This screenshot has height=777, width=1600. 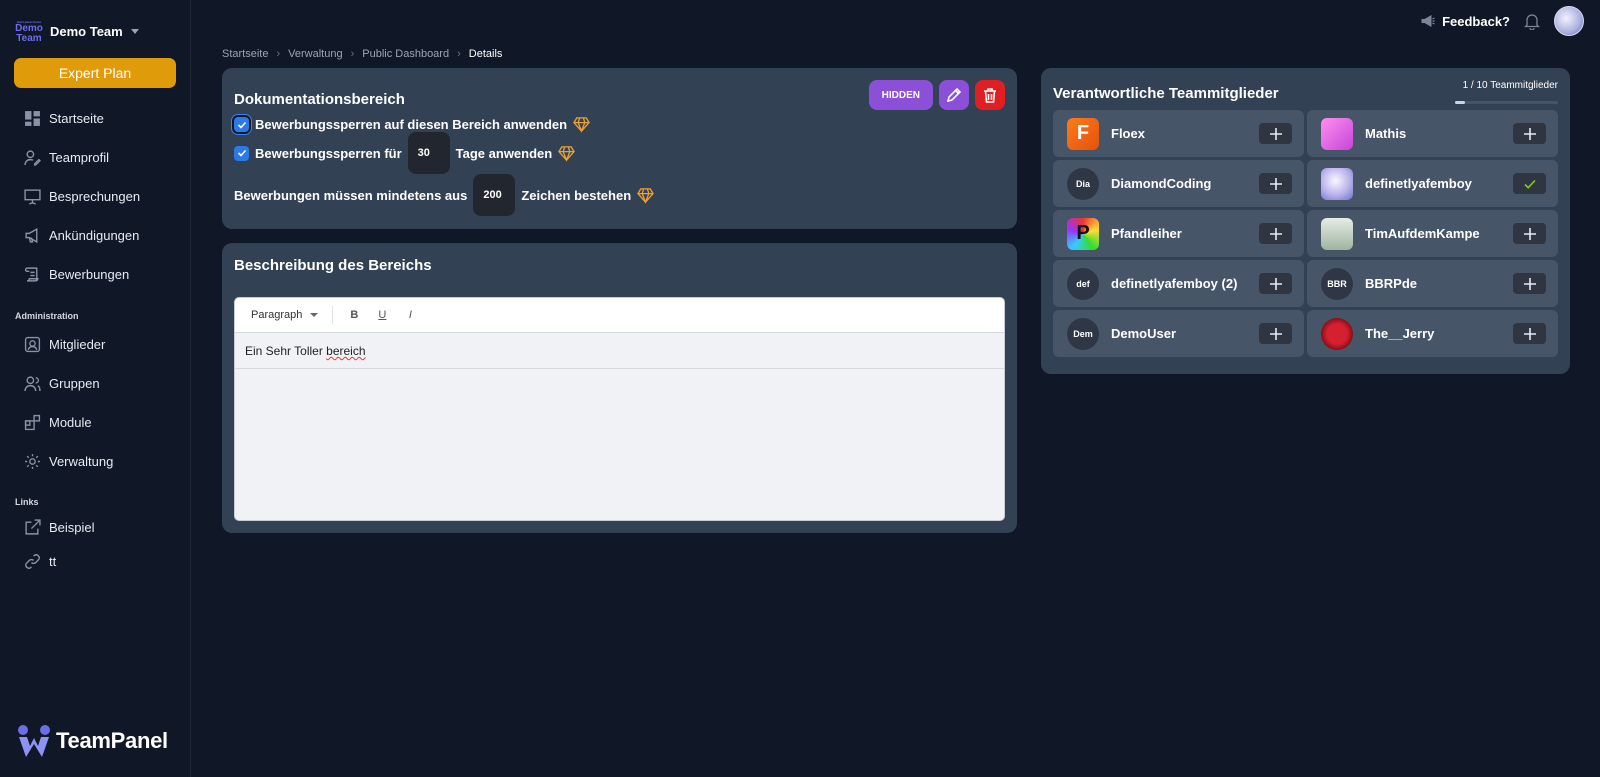 What do you see at coordinates (92, 741) in the screenshot?
I see `brand: TeamPanel` at bounding box center [92, 741].